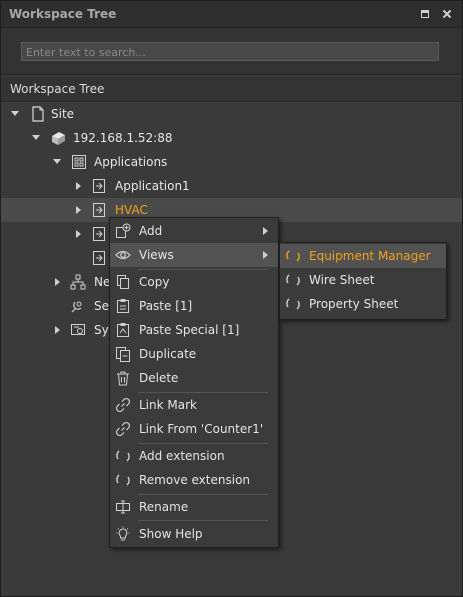  Describe the element at coordinates (231, 89) in the screenshot. I see `tree-header: Workspace Tree` at that location.